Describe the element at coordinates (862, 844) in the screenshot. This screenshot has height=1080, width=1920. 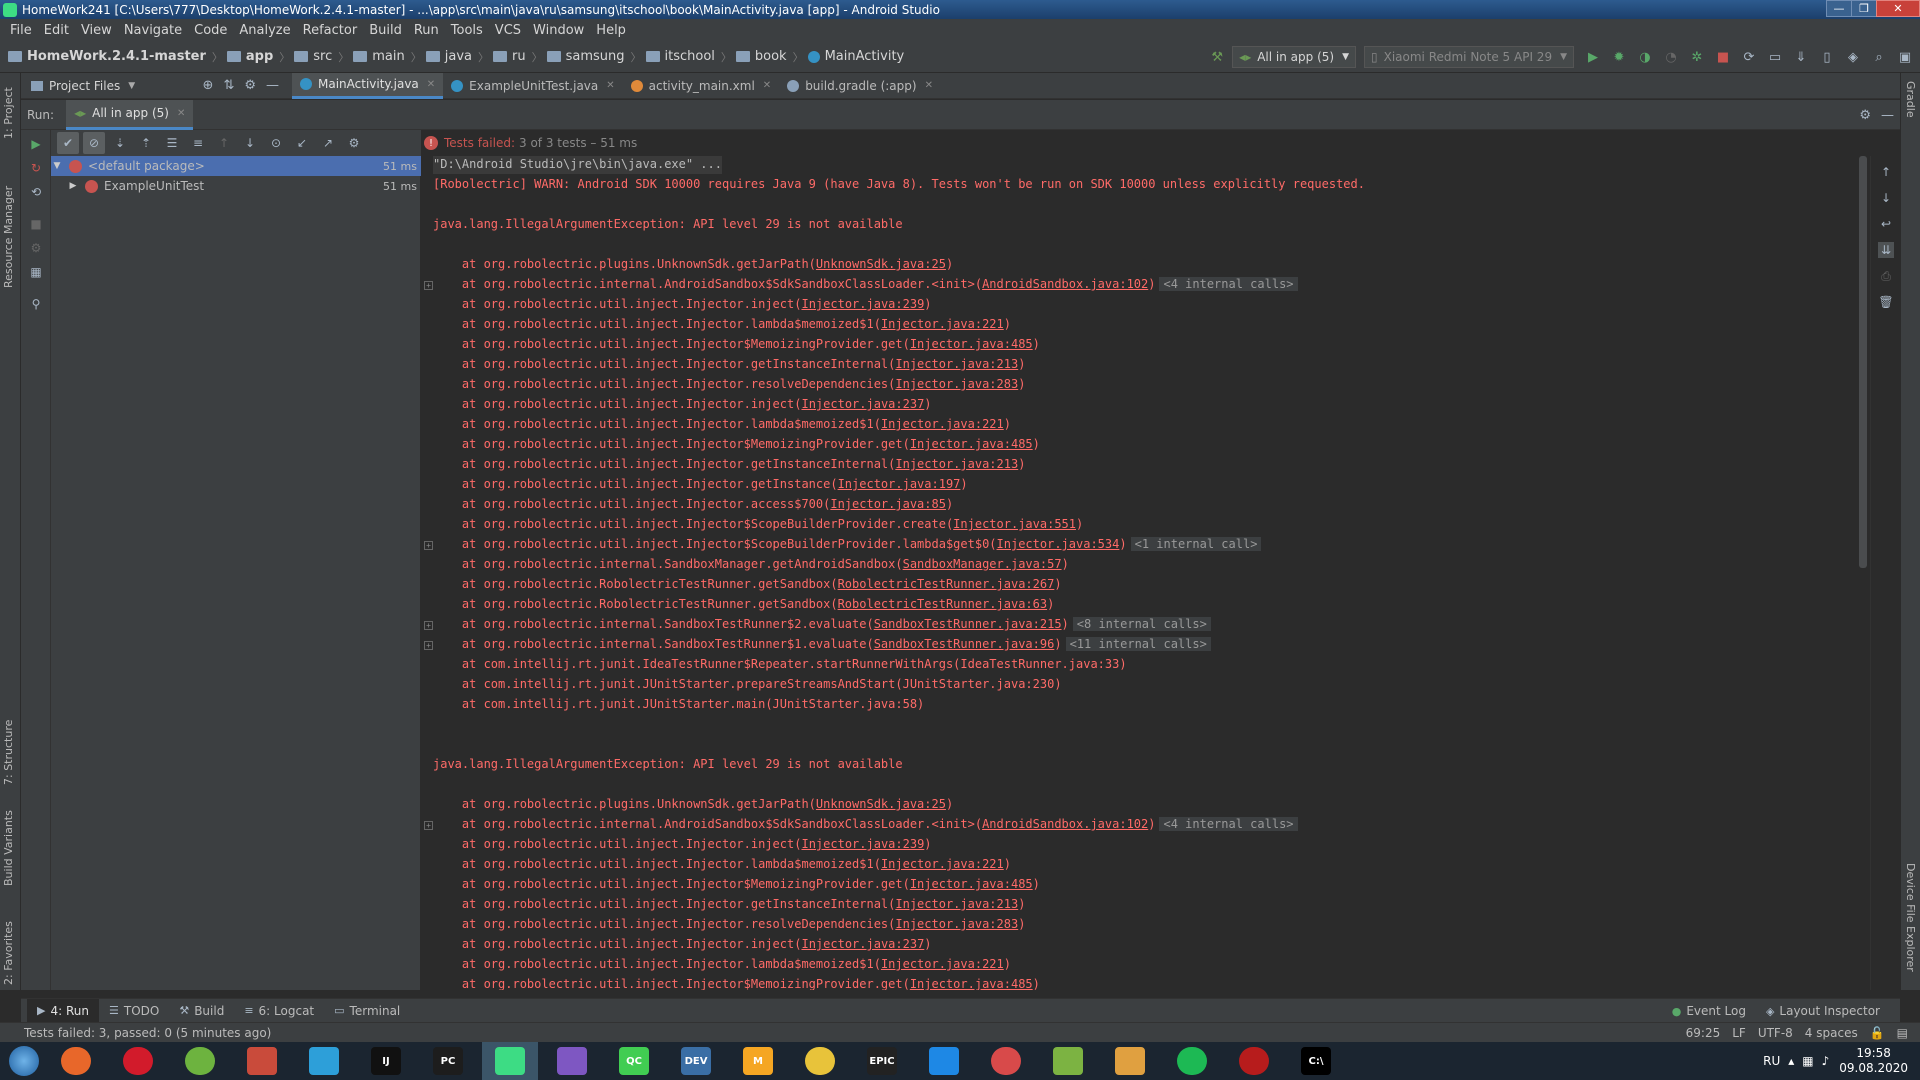
I see `source-link: Injector.java:239` at that location.